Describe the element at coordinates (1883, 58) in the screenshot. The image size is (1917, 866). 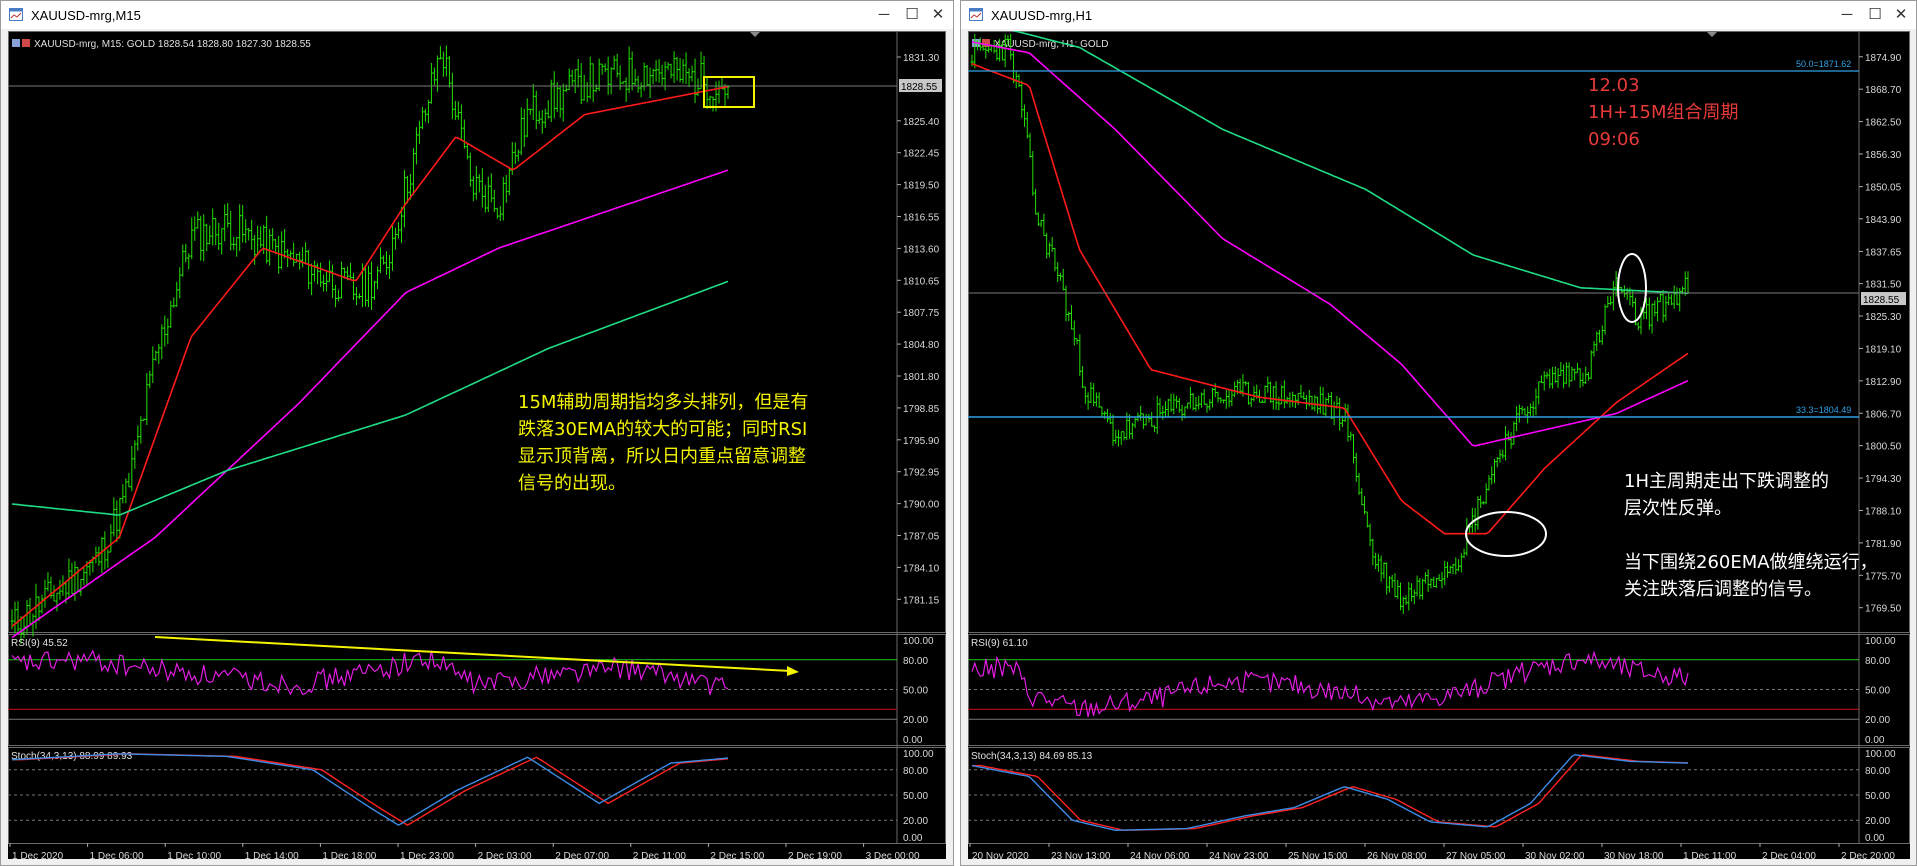
I see `price-axis-label: 1874.90` at that location.